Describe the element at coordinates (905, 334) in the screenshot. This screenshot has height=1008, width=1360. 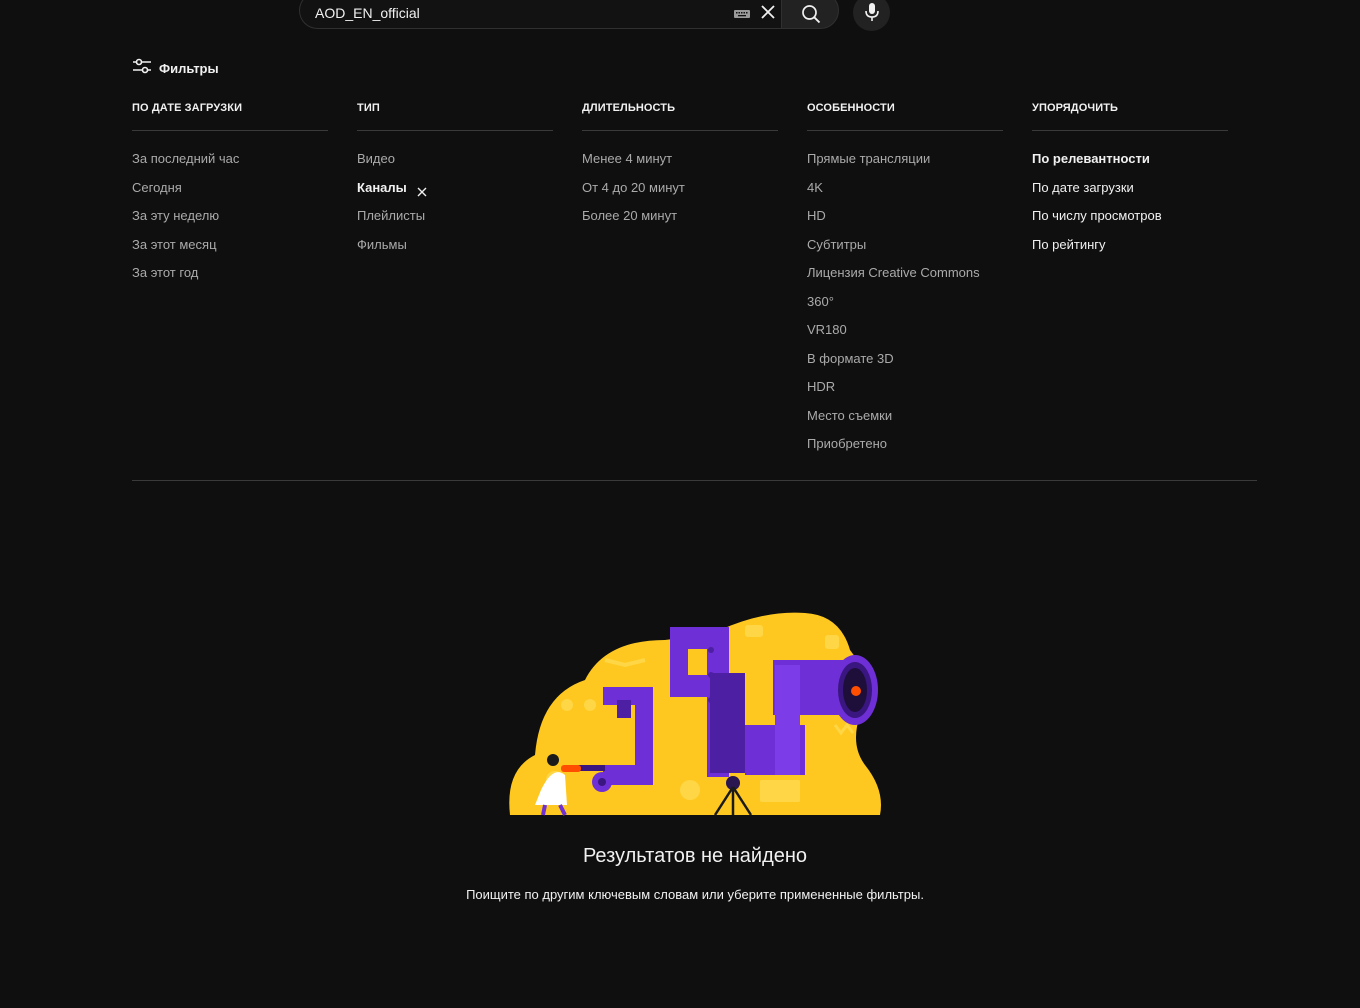
I see `filter-option: VR180` at that location.